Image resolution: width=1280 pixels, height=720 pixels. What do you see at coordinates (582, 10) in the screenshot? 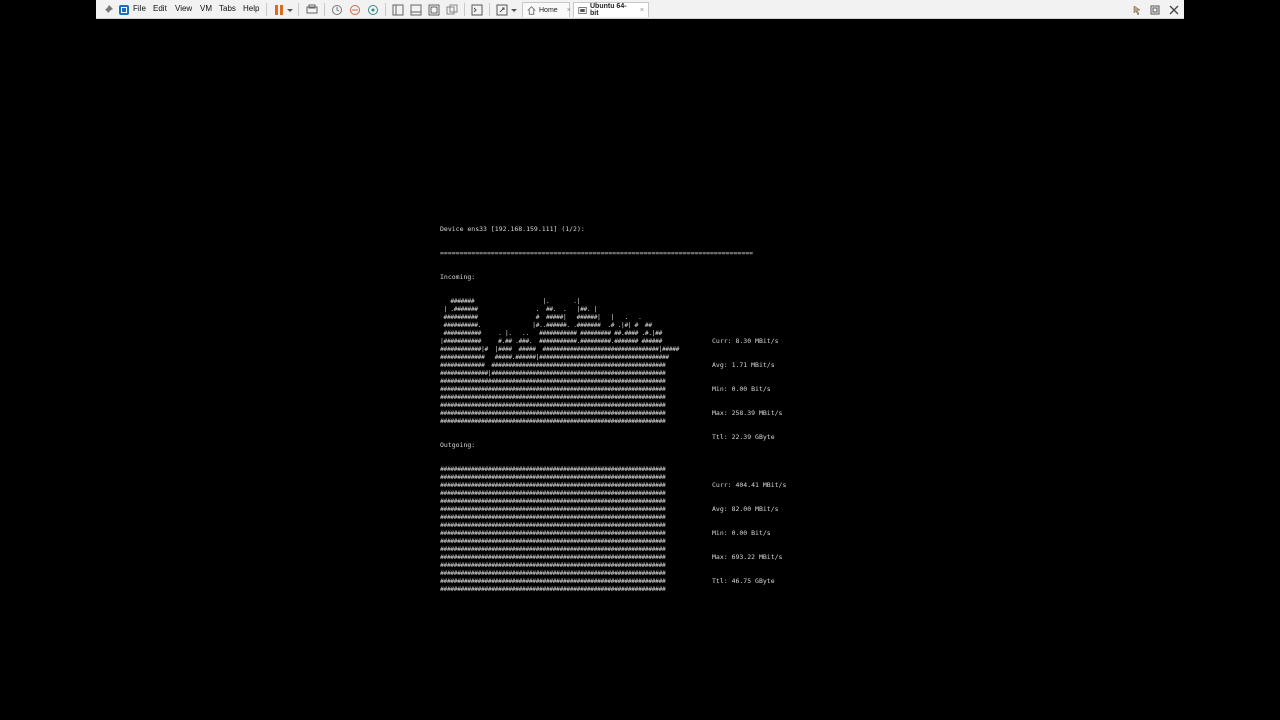
I see `vm-icon` at bounding box center [582, 10].